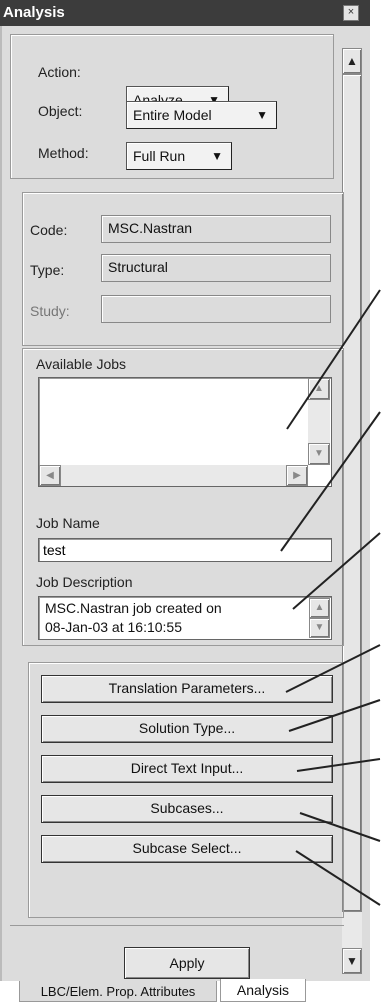  What do you see at coordinates (118, 991) in the screenshot?
I see `tab-lbc-elem-prop-attributes: LBC/Elem. Prop. Attributes` at bounding box center [118, 991].